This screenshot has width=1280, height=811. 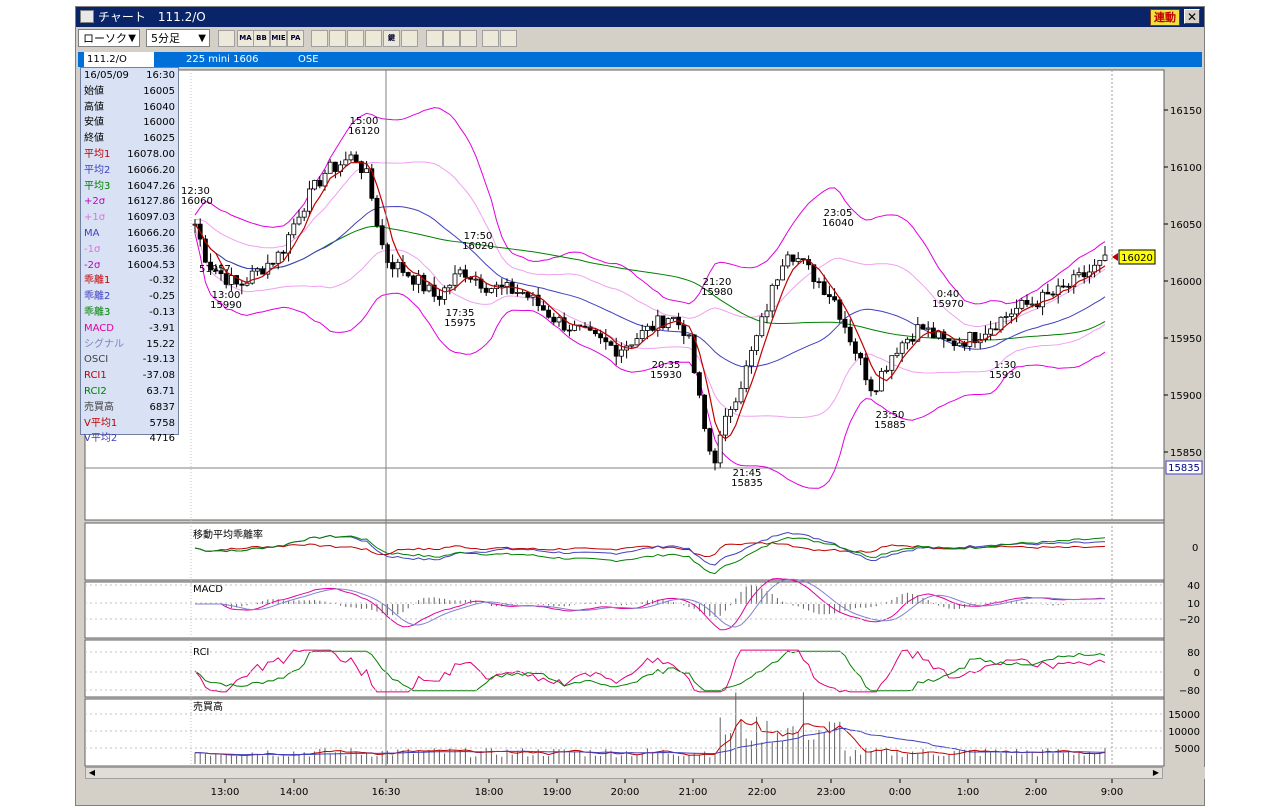 I want to click on data-panel-key: 高値, so click(x=94, y=107).